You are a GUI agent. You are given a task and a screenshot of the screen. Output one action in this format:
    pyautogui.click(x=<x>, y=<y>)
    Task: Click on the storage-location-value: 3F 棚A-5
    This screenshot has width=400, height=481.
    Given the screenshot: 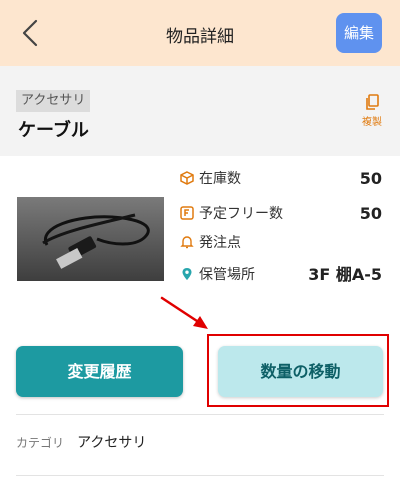 What is the action you would take?
    pyautogui.click(x=345, y=274)
    